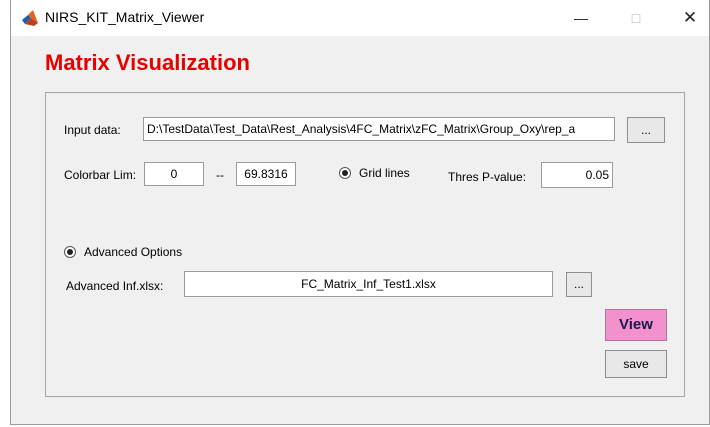 The image size is (710, 427). I want to click on window-title: NIRS_KIT_Matrix_Viewer, so click(125, 17).